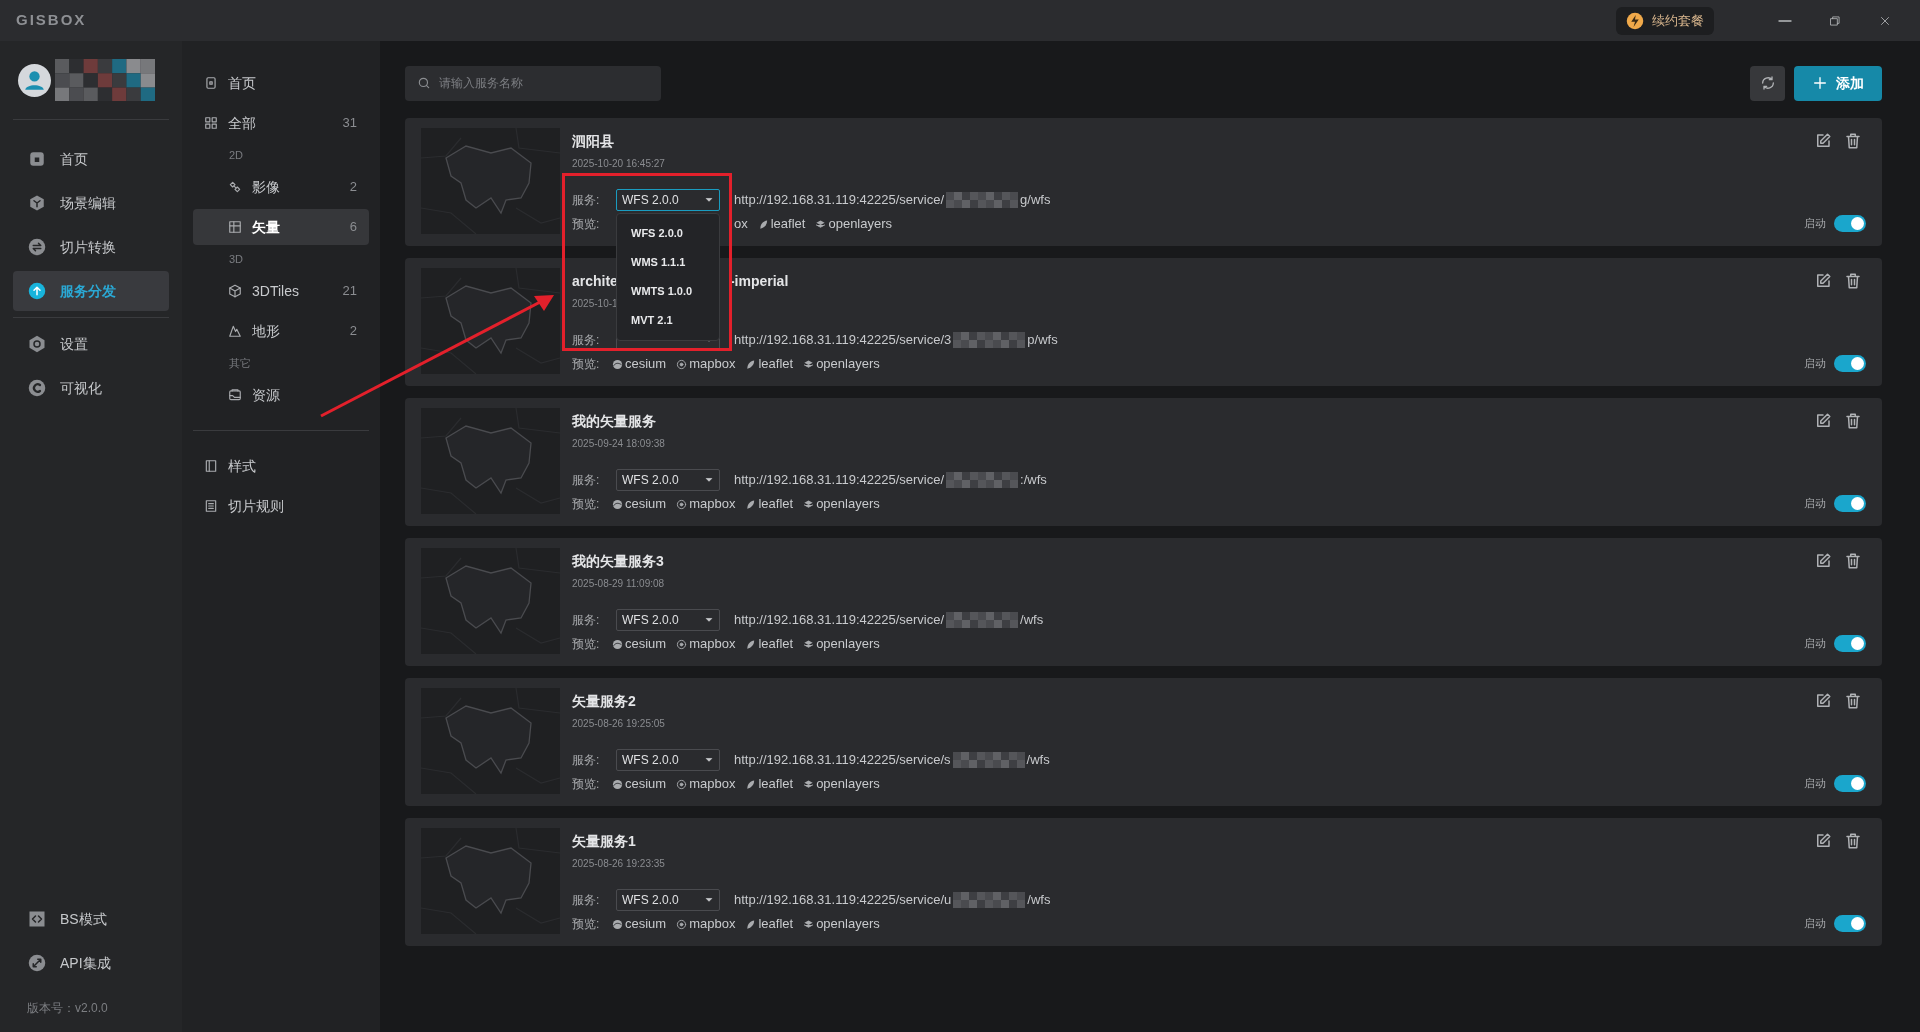 The image size is (1920, 1032). What do you see at coordinates (91, 159) in the screenshot?
I see `nav-item: 首页` at bounding box center [91, 159].